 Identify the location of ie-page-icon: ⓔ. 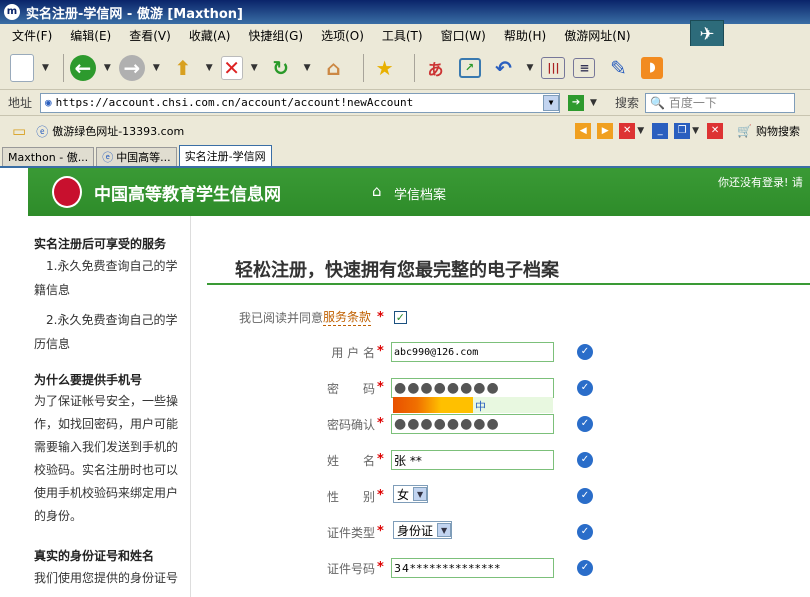
(42, 131).